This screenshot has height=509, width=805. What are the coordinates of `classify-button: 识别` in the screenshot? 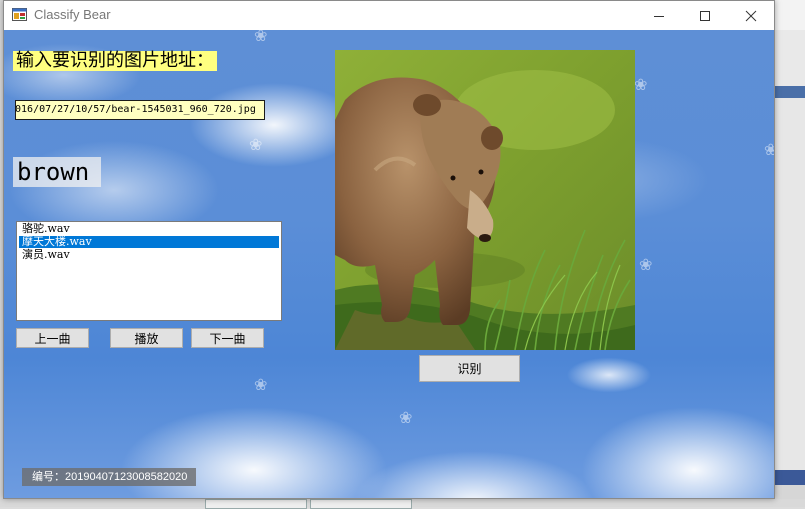 It's located at (469, 368).